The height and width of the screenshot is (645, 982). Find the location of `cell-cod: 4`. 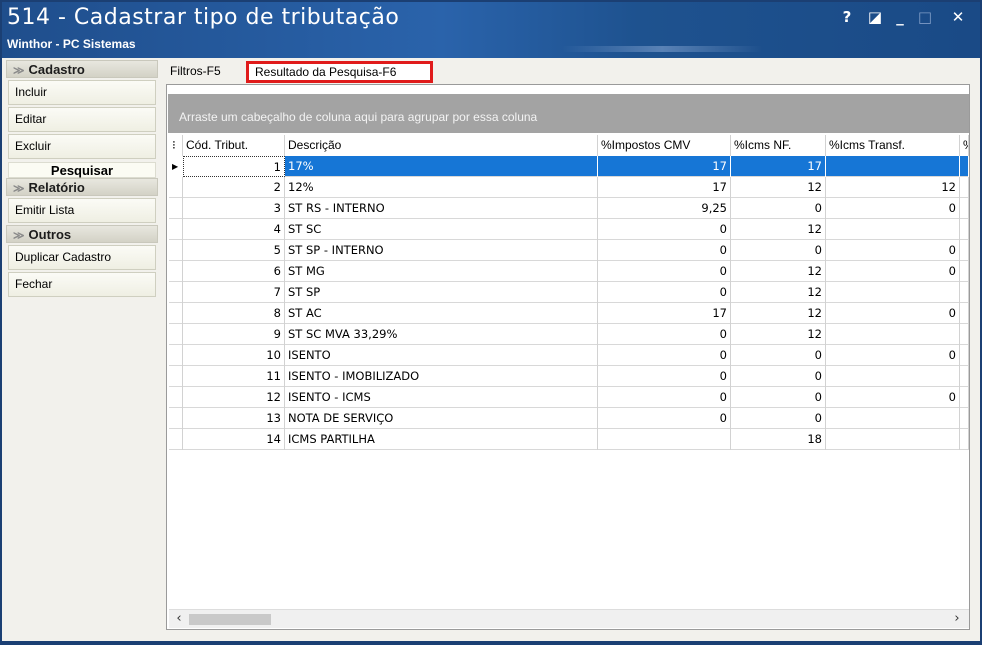

cell-cod: 4 is located at coordinates (234, 229).